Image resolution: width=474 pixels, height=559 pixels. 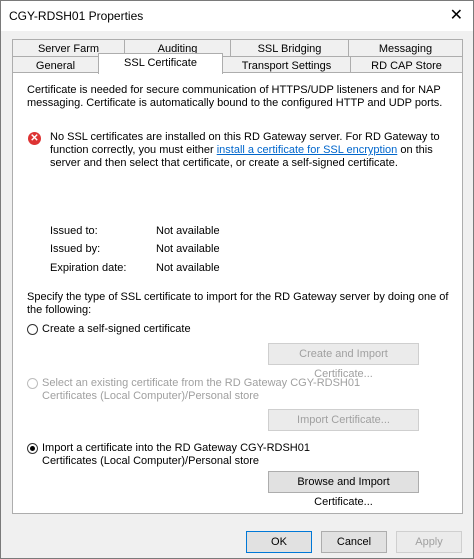 I want to click on self-signed-label: Create a self-signed certificate, so click(x=116, y=329).